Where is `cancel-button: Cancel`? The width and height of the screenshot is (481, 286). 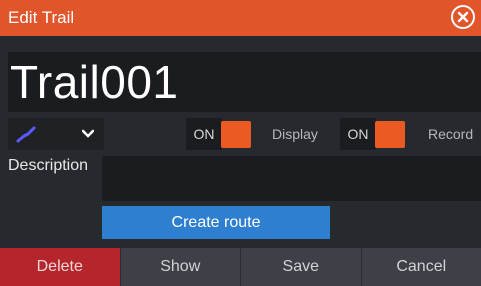 cancel-button: Cancel is located at coordinates (420, 267).